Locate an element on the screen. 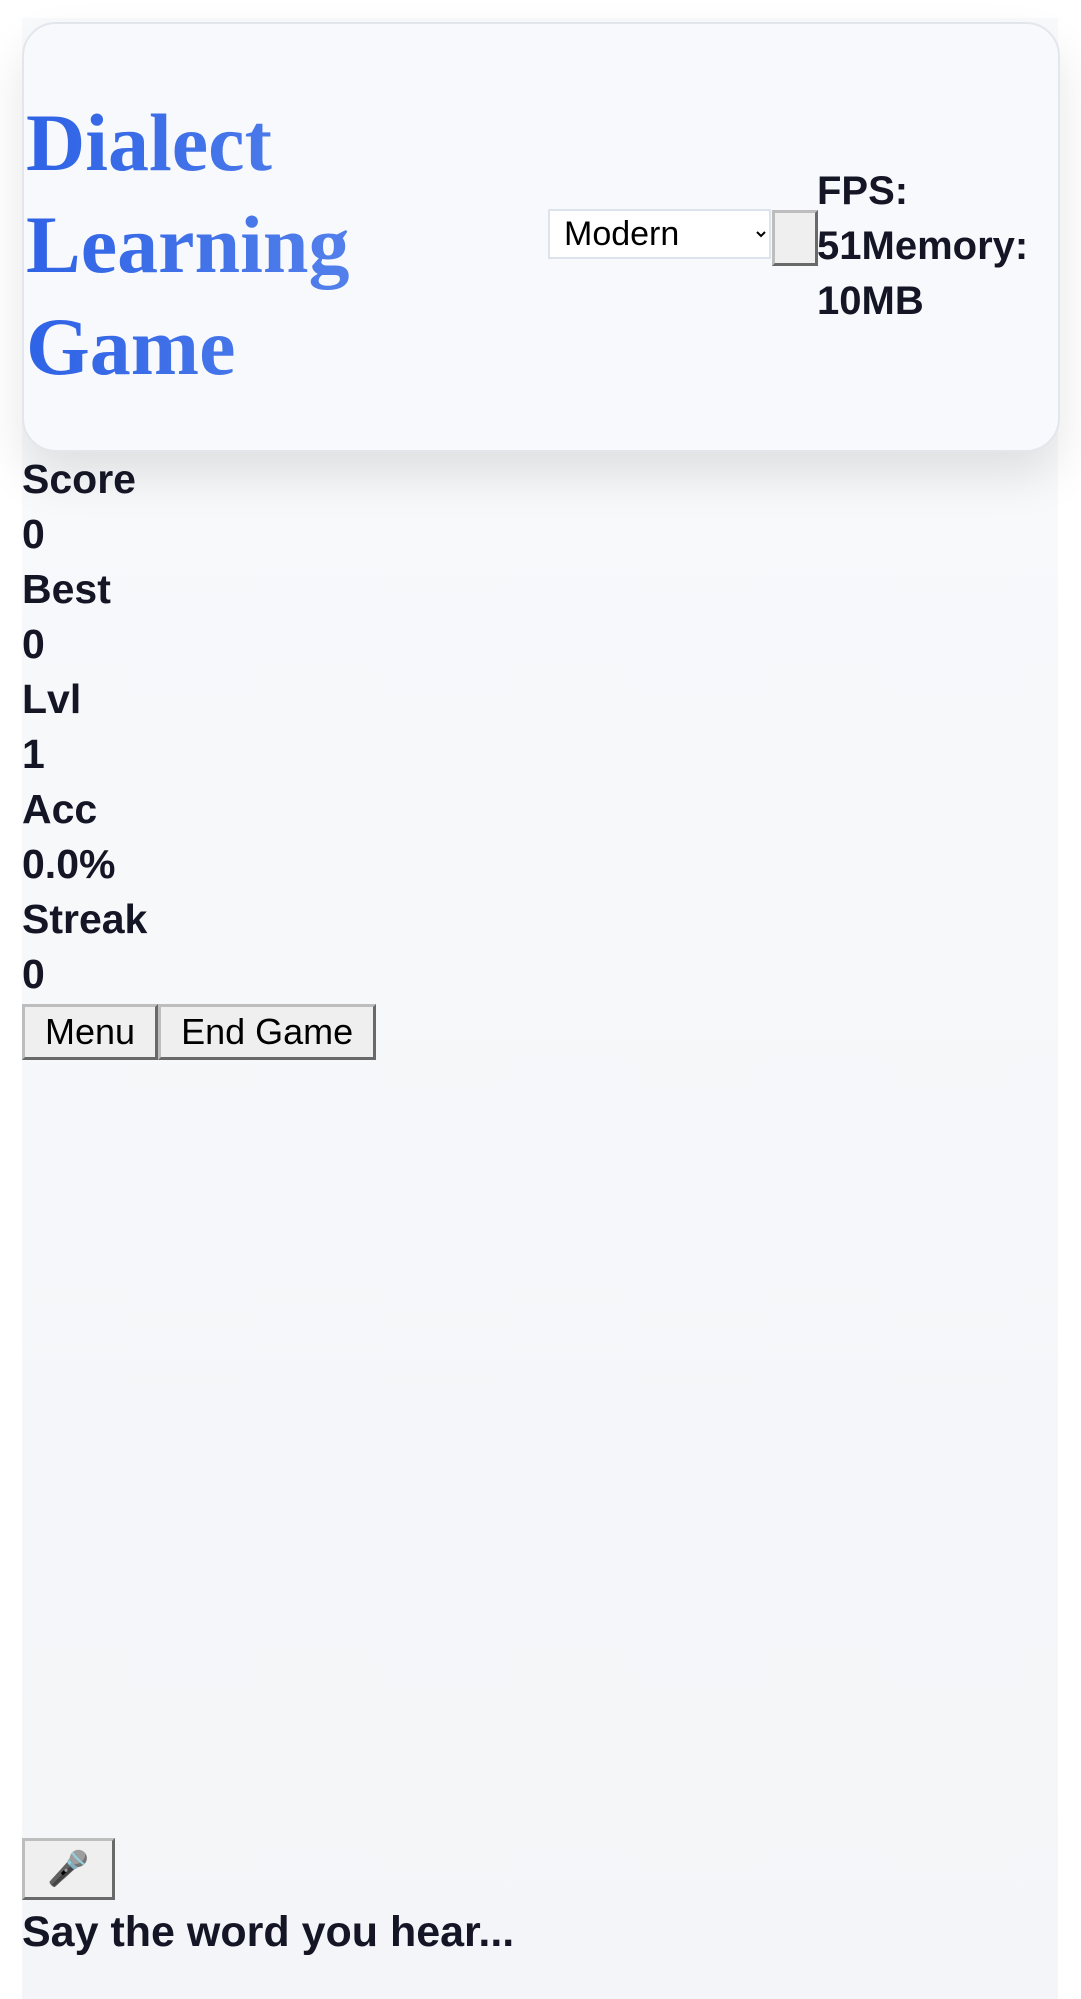 The image size is (1081, 1999). stat-label: Score is located at coordinates (79, 479).